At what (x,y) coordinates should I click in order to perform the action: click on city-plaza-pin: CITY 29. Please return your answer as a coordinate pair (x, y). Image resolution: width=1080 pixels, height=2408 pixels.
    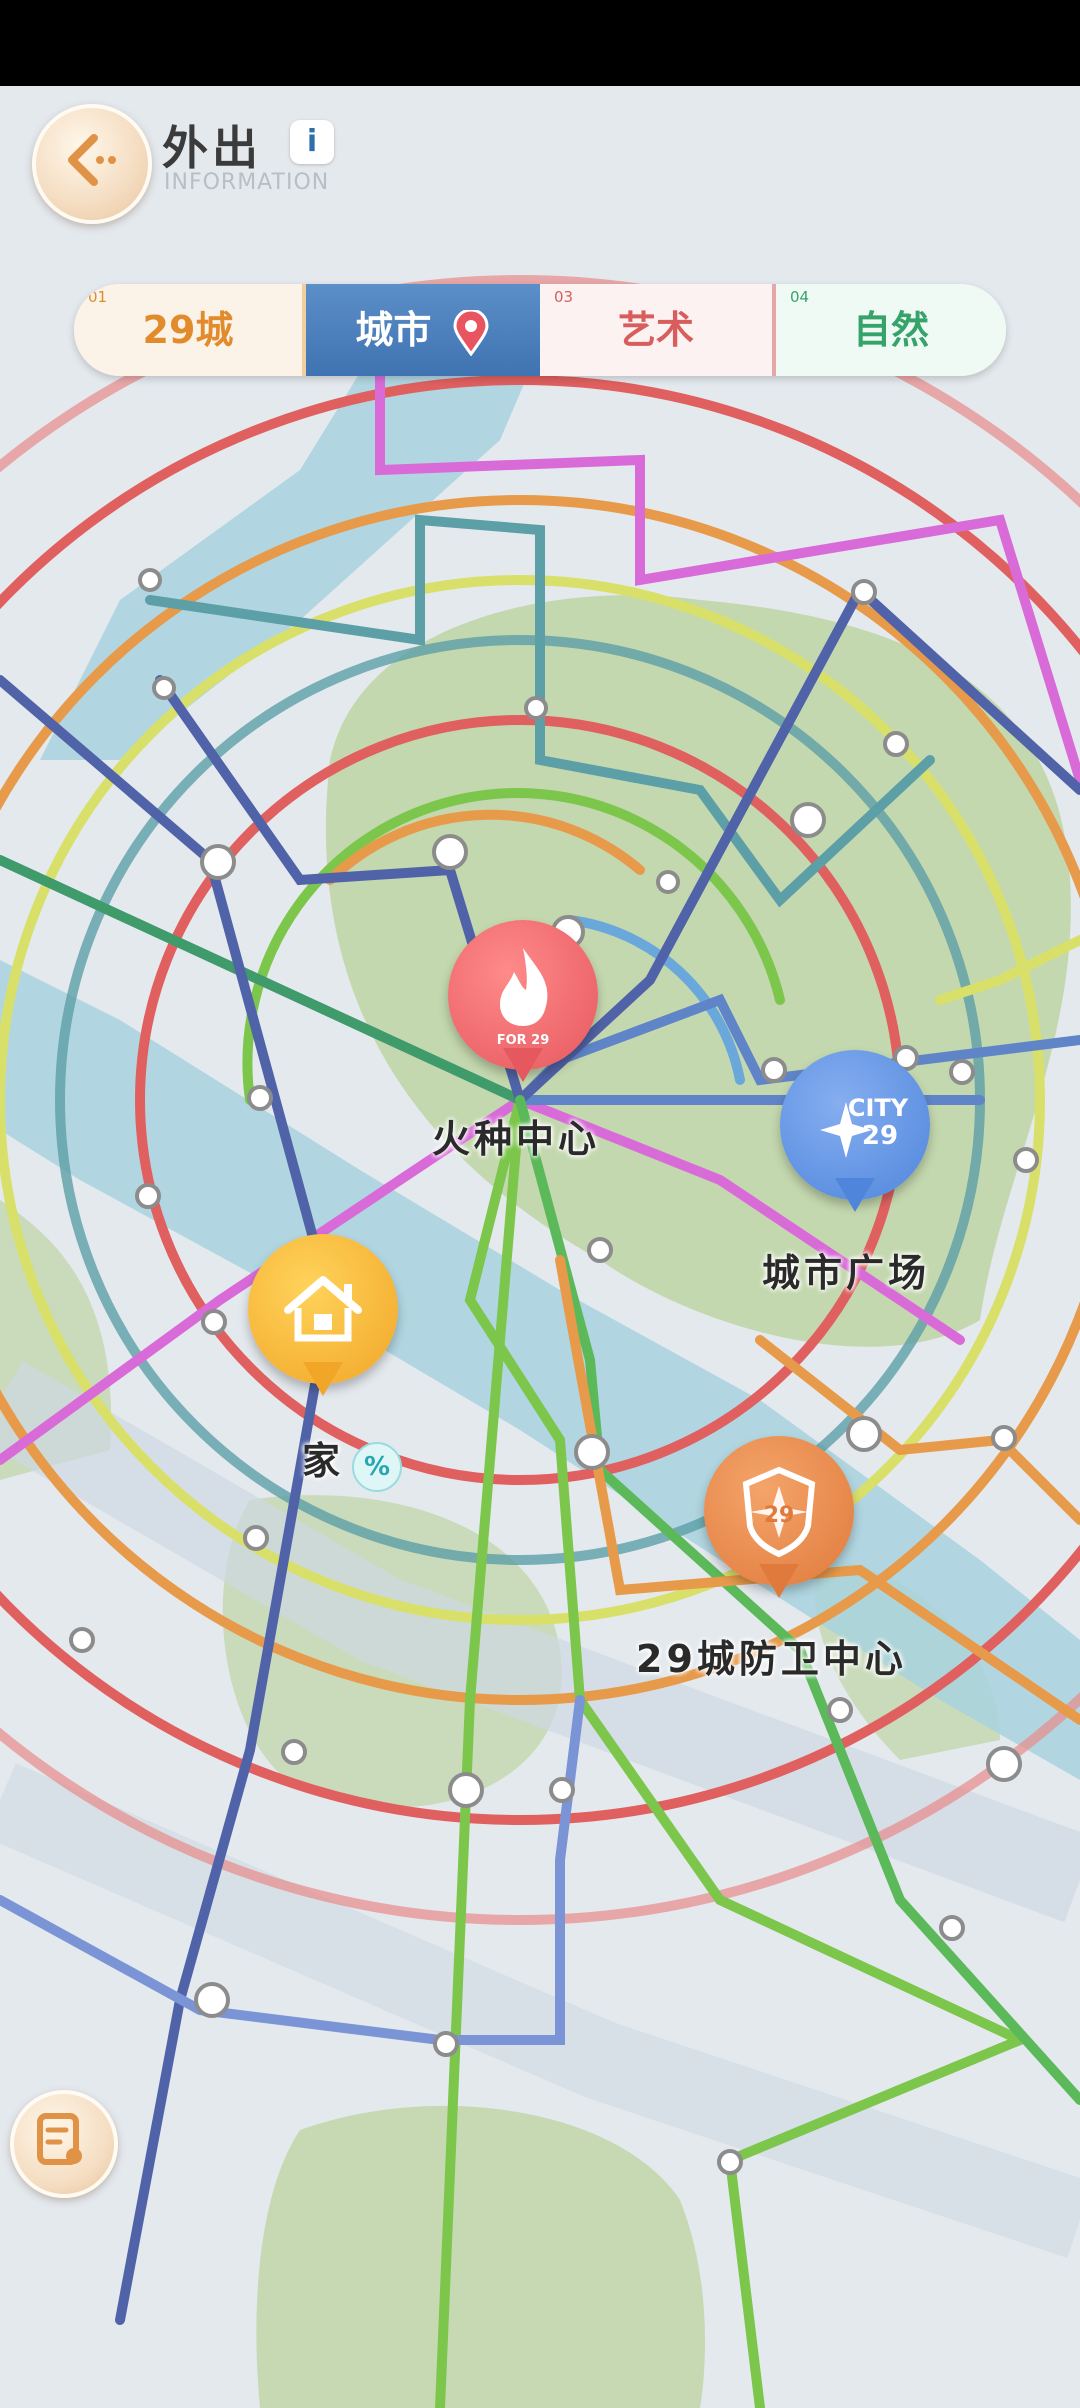
    Looking at the image, I should click on (855, 1131).